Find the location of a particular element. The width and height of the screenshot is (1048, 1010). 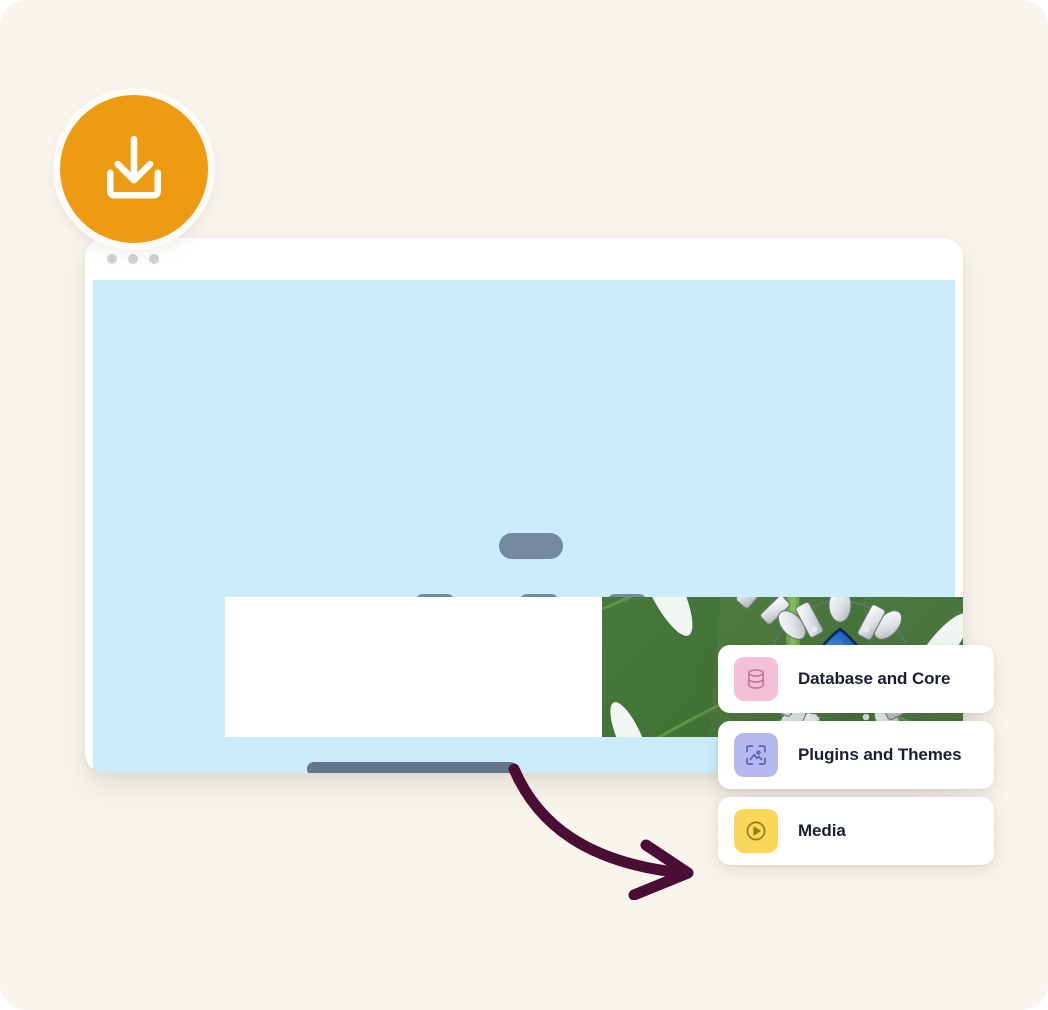

hero-heading-placeholder is located at coordinates (531, 546).